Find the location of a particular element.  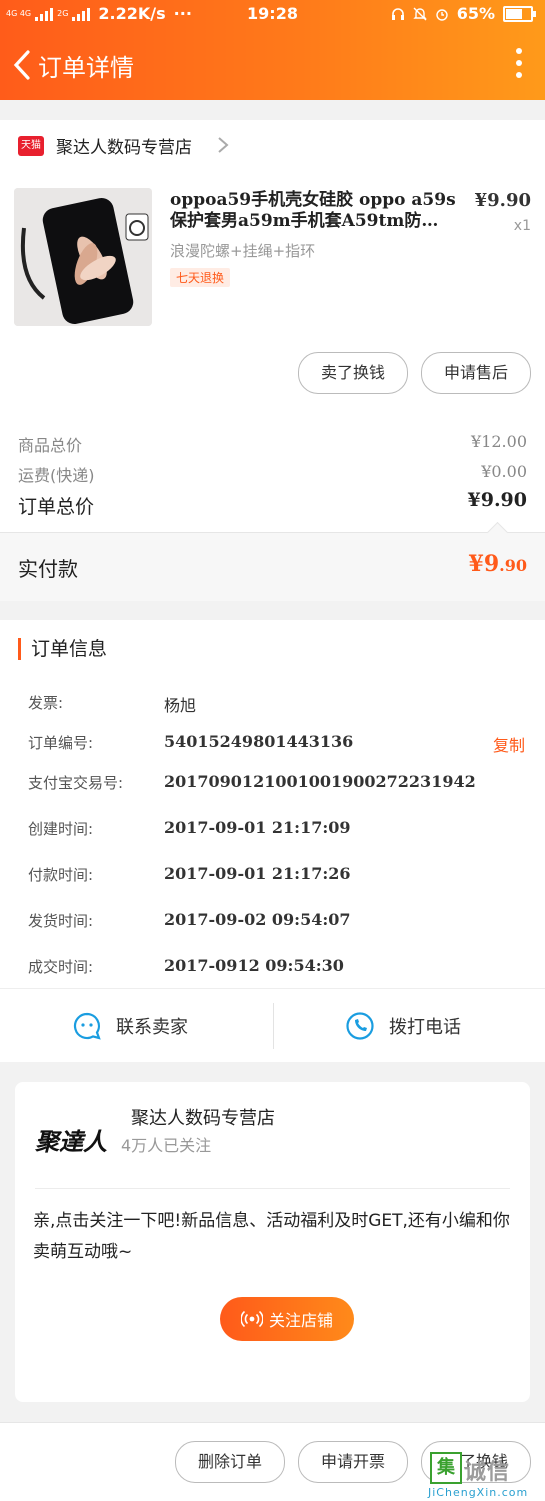

follow-shop-label: 关注店铺 is located at coordinates (300, 1320).